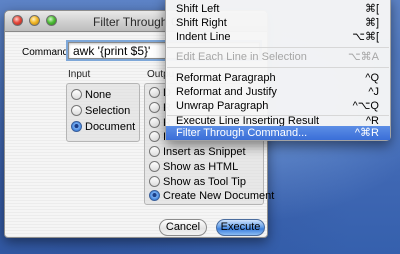  Describe the element at coordinates (203, 37) in the screenshot. I see `menu-item-label: Indent Line` at that location.